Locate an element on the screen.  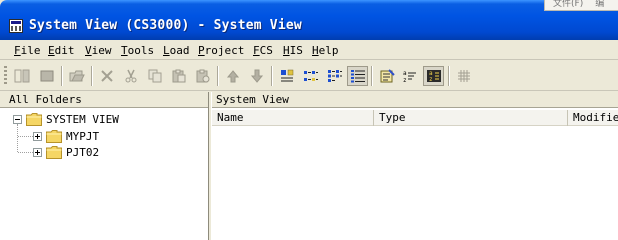
list-view-icon is located at coordinates (334, 76).